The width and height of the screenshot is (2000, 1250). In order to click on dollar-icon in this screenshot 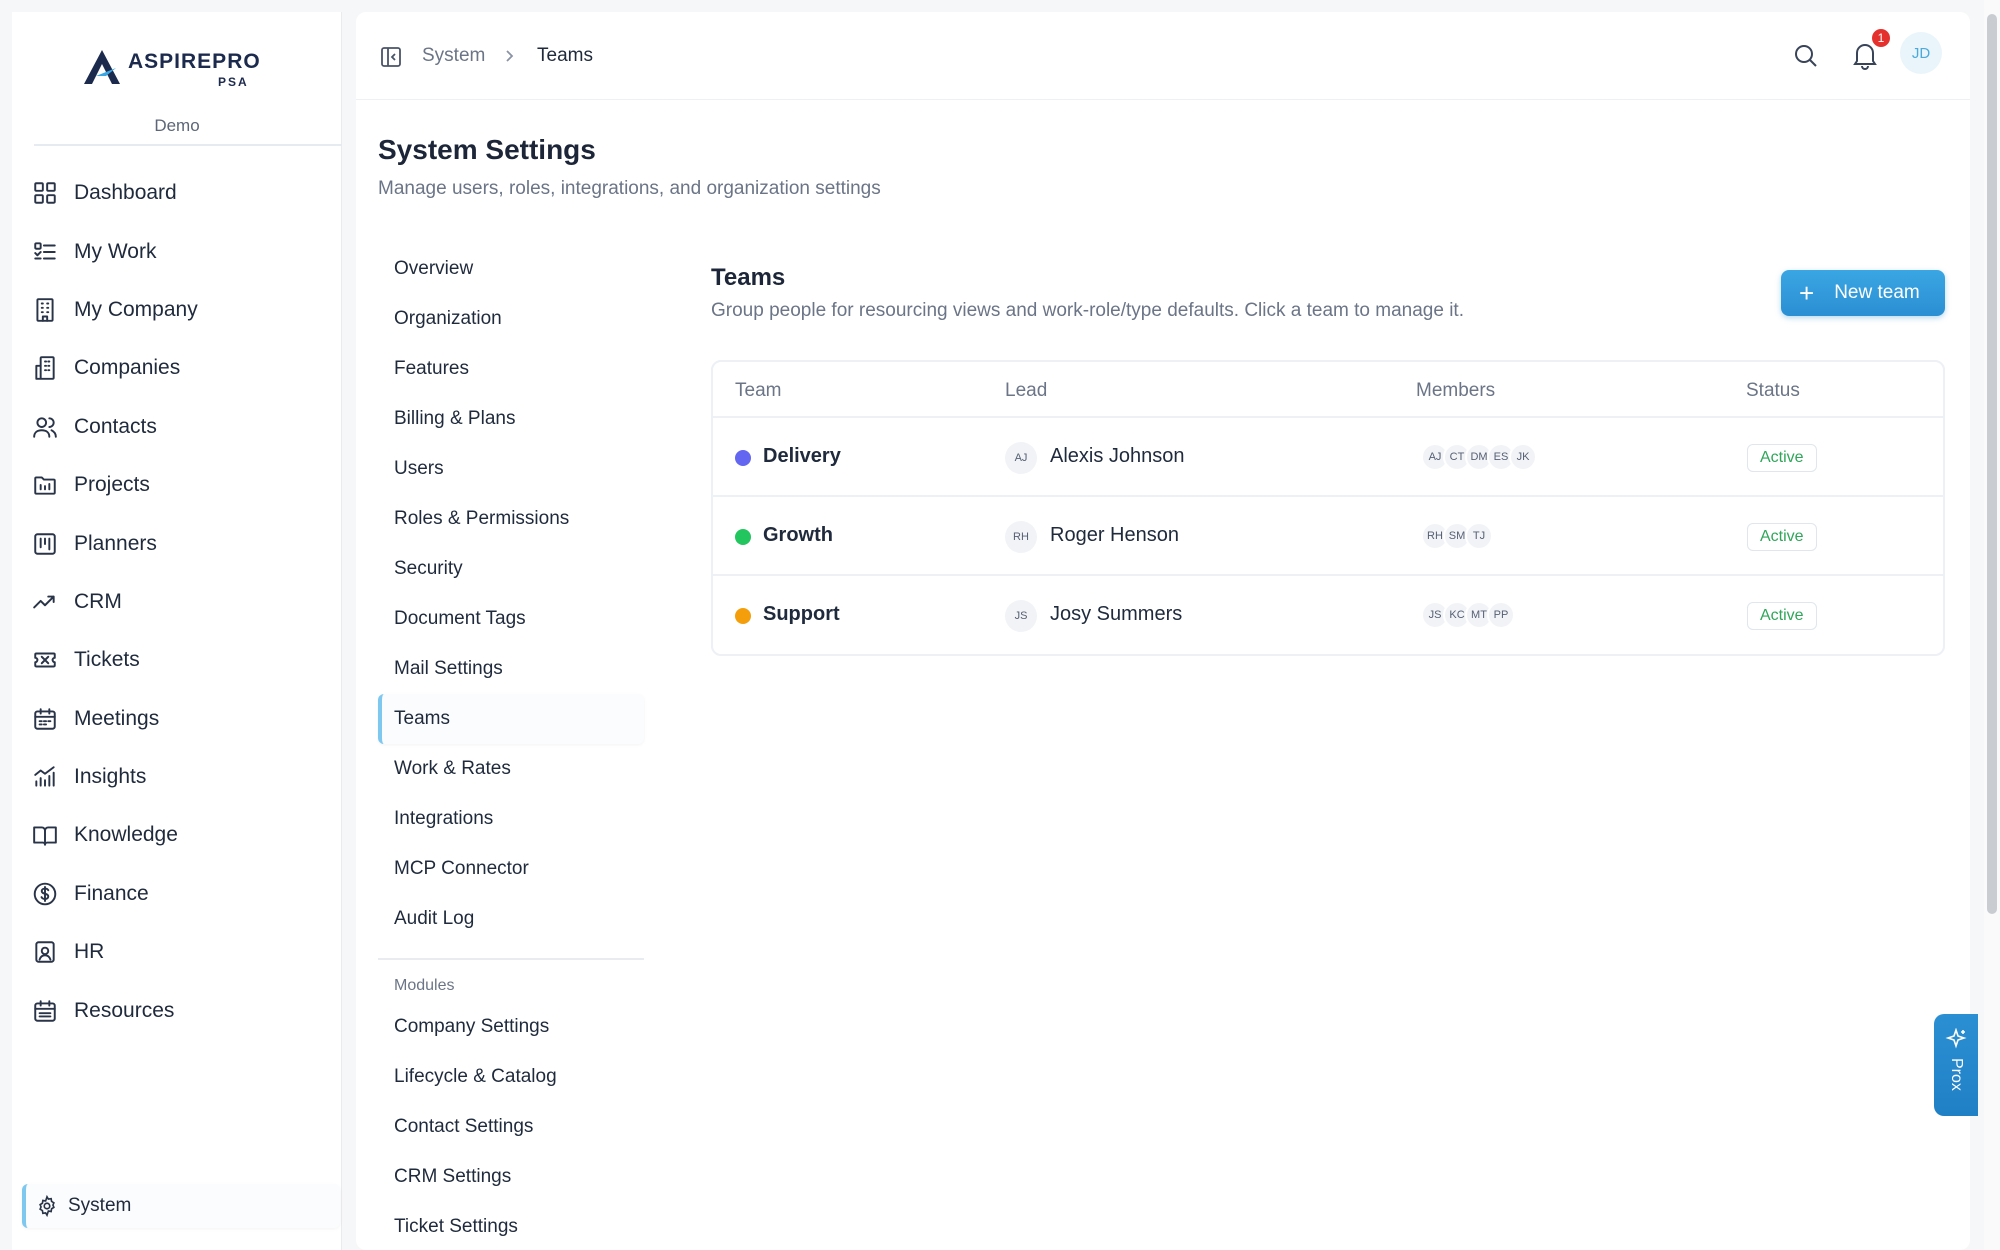, I will do `click(45, 894)`.